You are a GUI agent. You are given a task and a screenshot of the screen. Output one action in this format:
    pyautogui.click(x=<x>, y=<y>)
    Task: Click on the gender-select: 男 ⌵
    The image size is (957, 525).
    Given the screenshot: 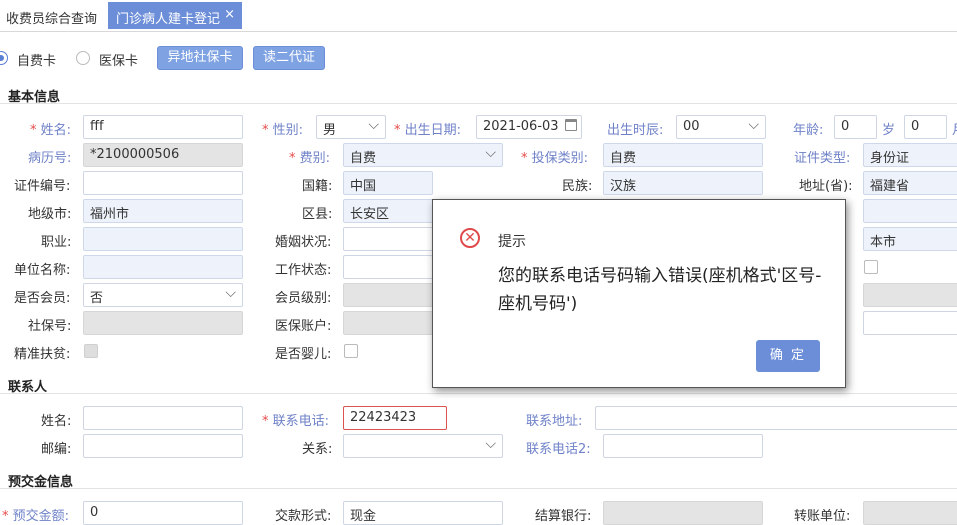 What is the action you would take?
    pyautogui.click(x=351, y=127)
    